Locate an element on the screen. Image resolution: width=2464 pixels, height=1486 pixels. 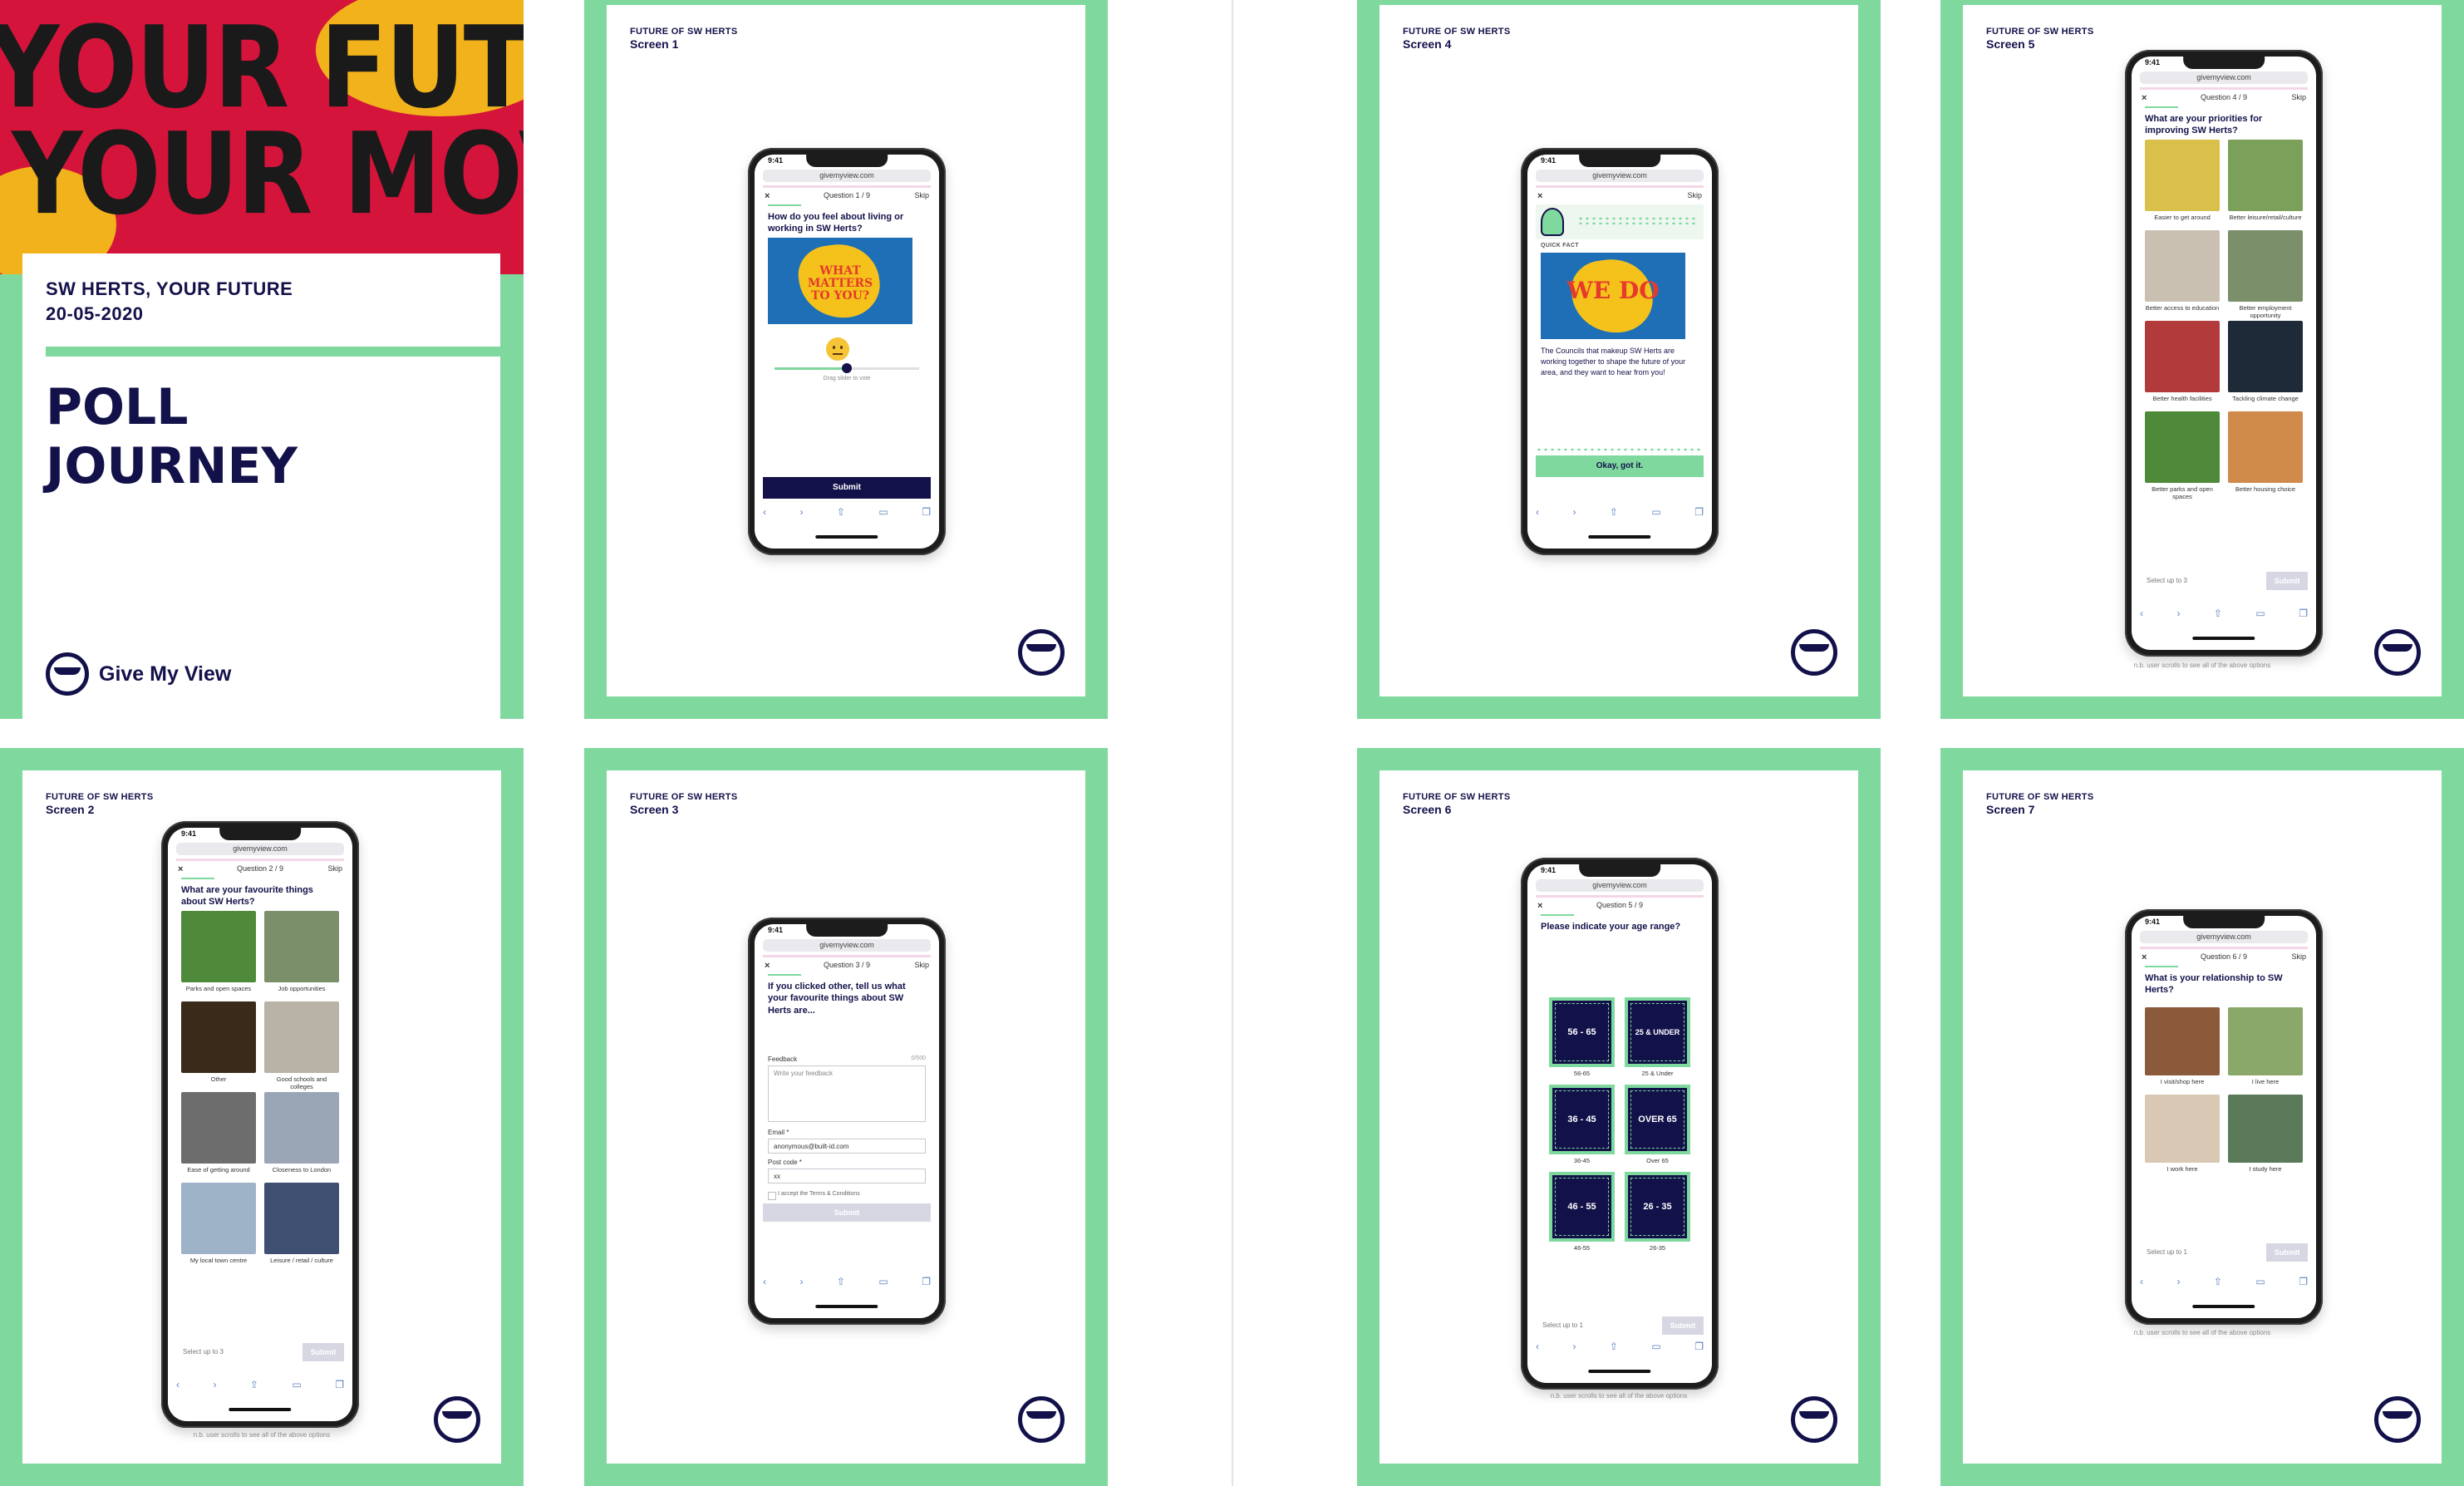
age-option: 46 - 55 46-55 is located at coordinates (1582, 1215).